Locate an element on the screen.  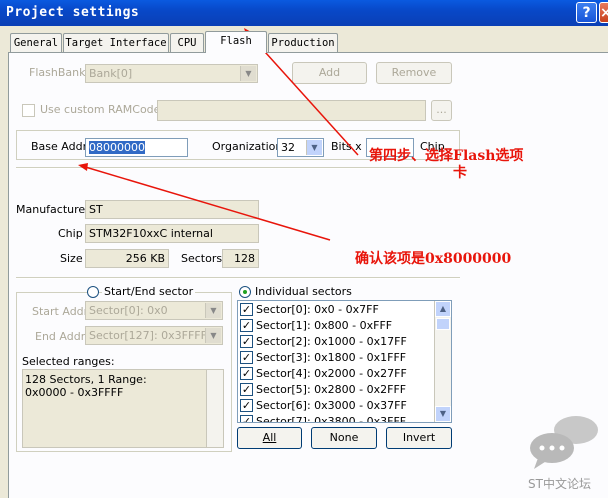
annotation-step4-line2: 卡 is located at coordinates (460, 173).